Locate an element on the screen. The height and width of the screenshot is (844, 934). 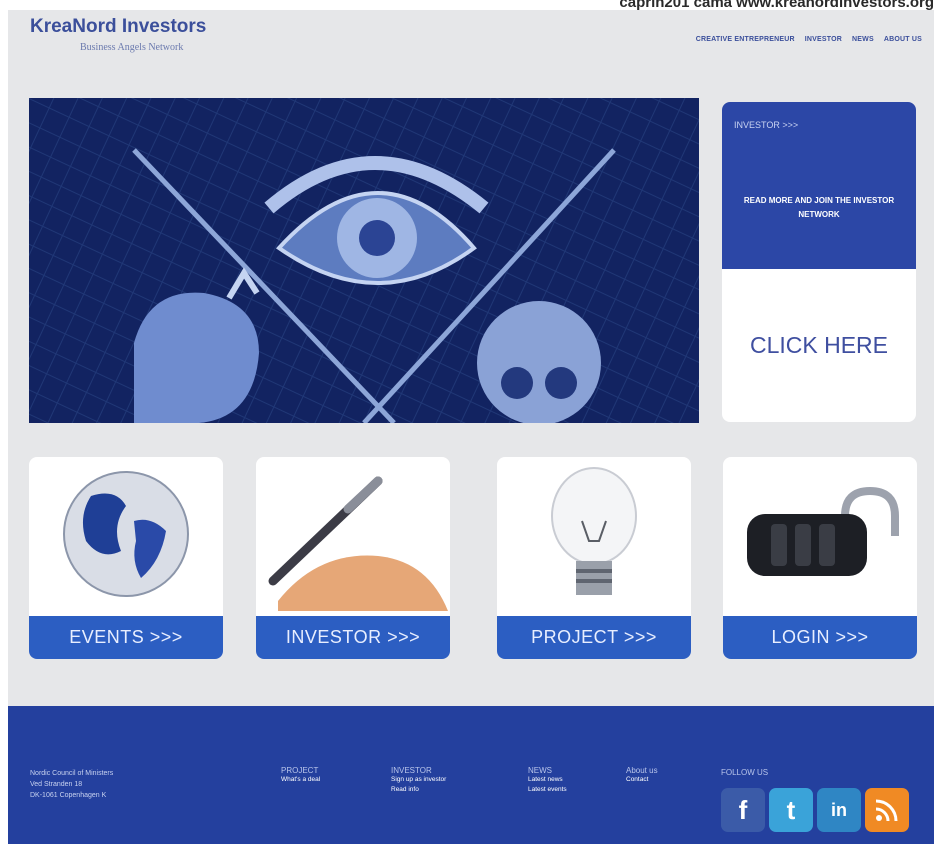
footer-link-latest-news: Latest news is located at coordinates (547, 780).